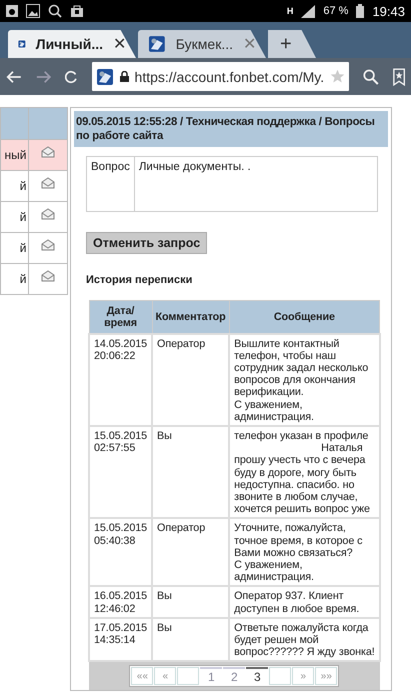 This screenshot has width=411, height=700. What do you see at coordinates (124, 76) in the screenshot?
I see `lock-icon` at bounding box center [124, 76].